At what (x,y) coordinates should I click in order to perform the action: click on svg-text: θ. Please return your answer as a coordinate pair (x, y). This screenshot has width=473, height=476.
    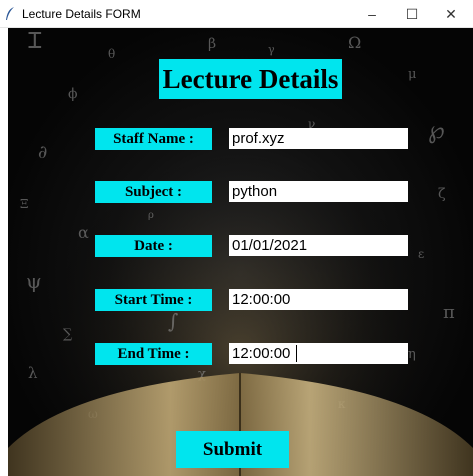
    Looking at the image, I should click on (111, 54).